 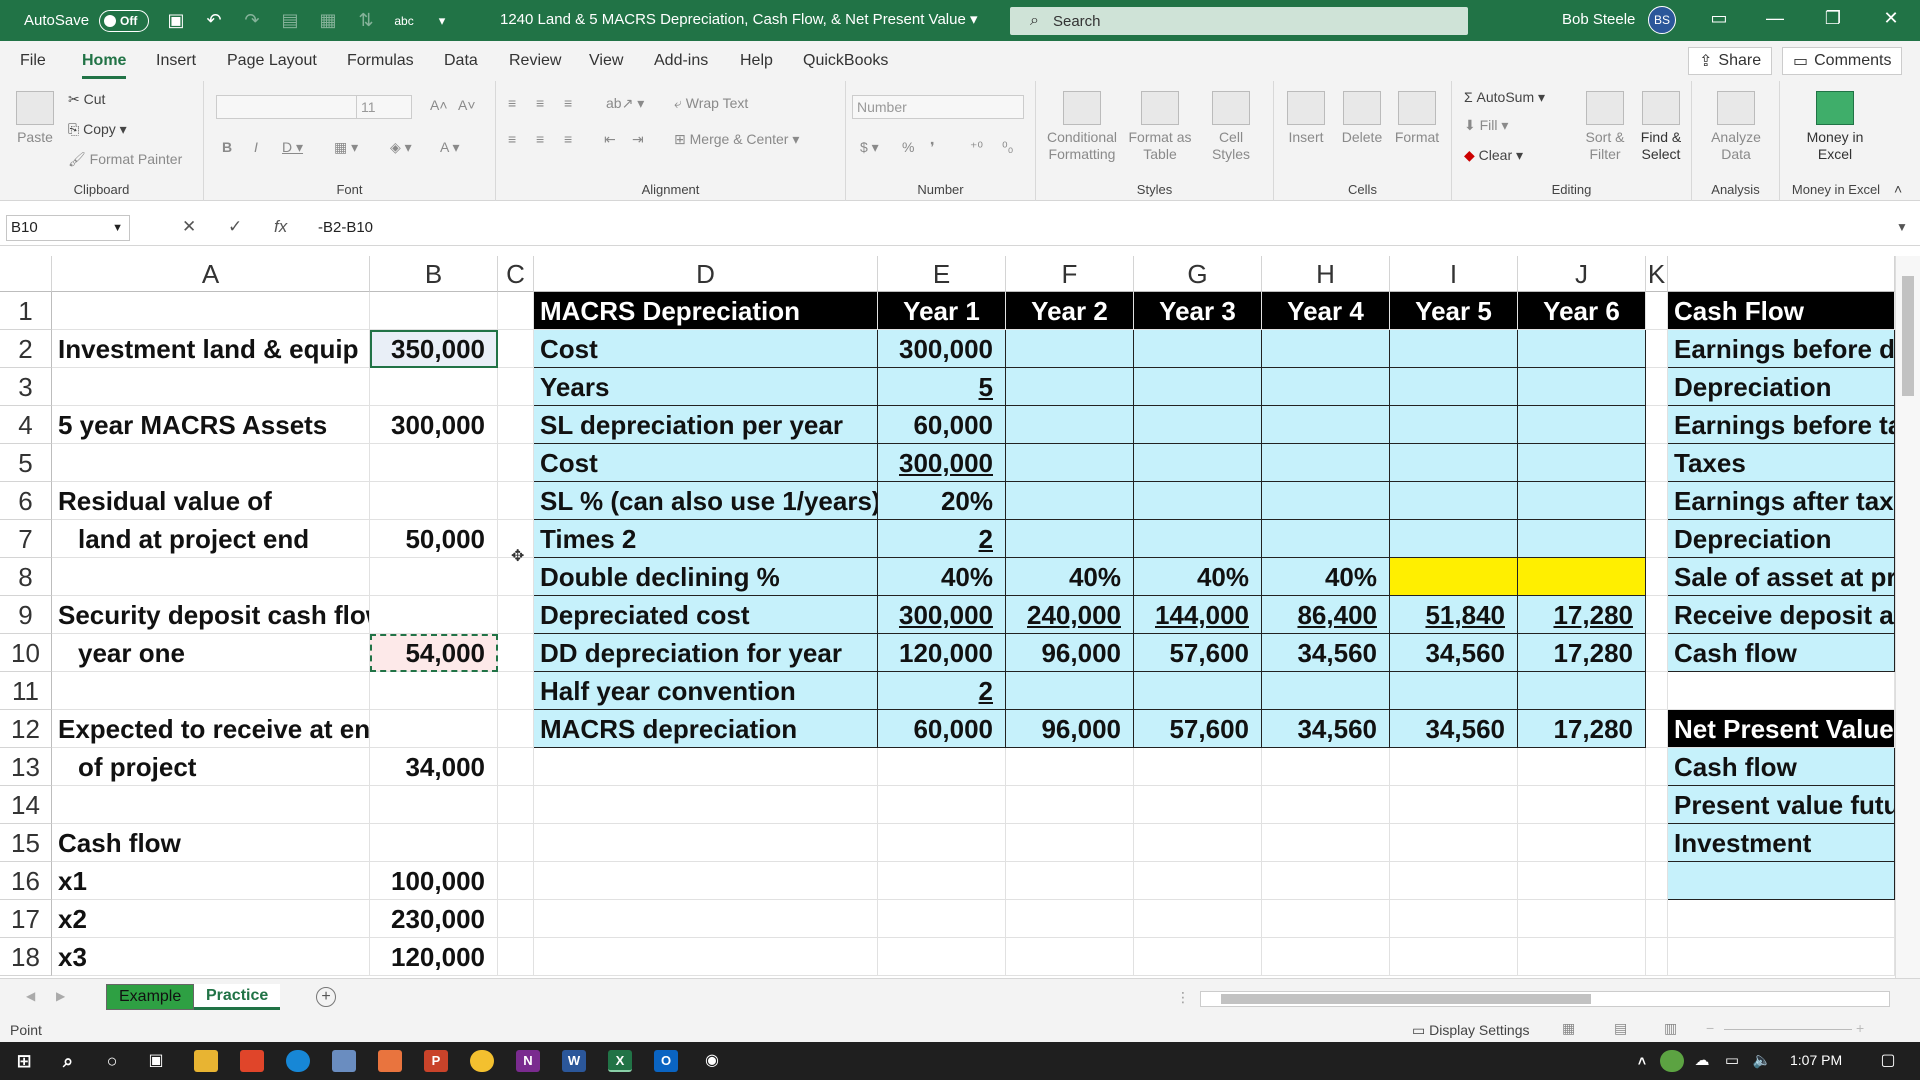 I want to click on cell-k14, so click(x=1657, y=805).